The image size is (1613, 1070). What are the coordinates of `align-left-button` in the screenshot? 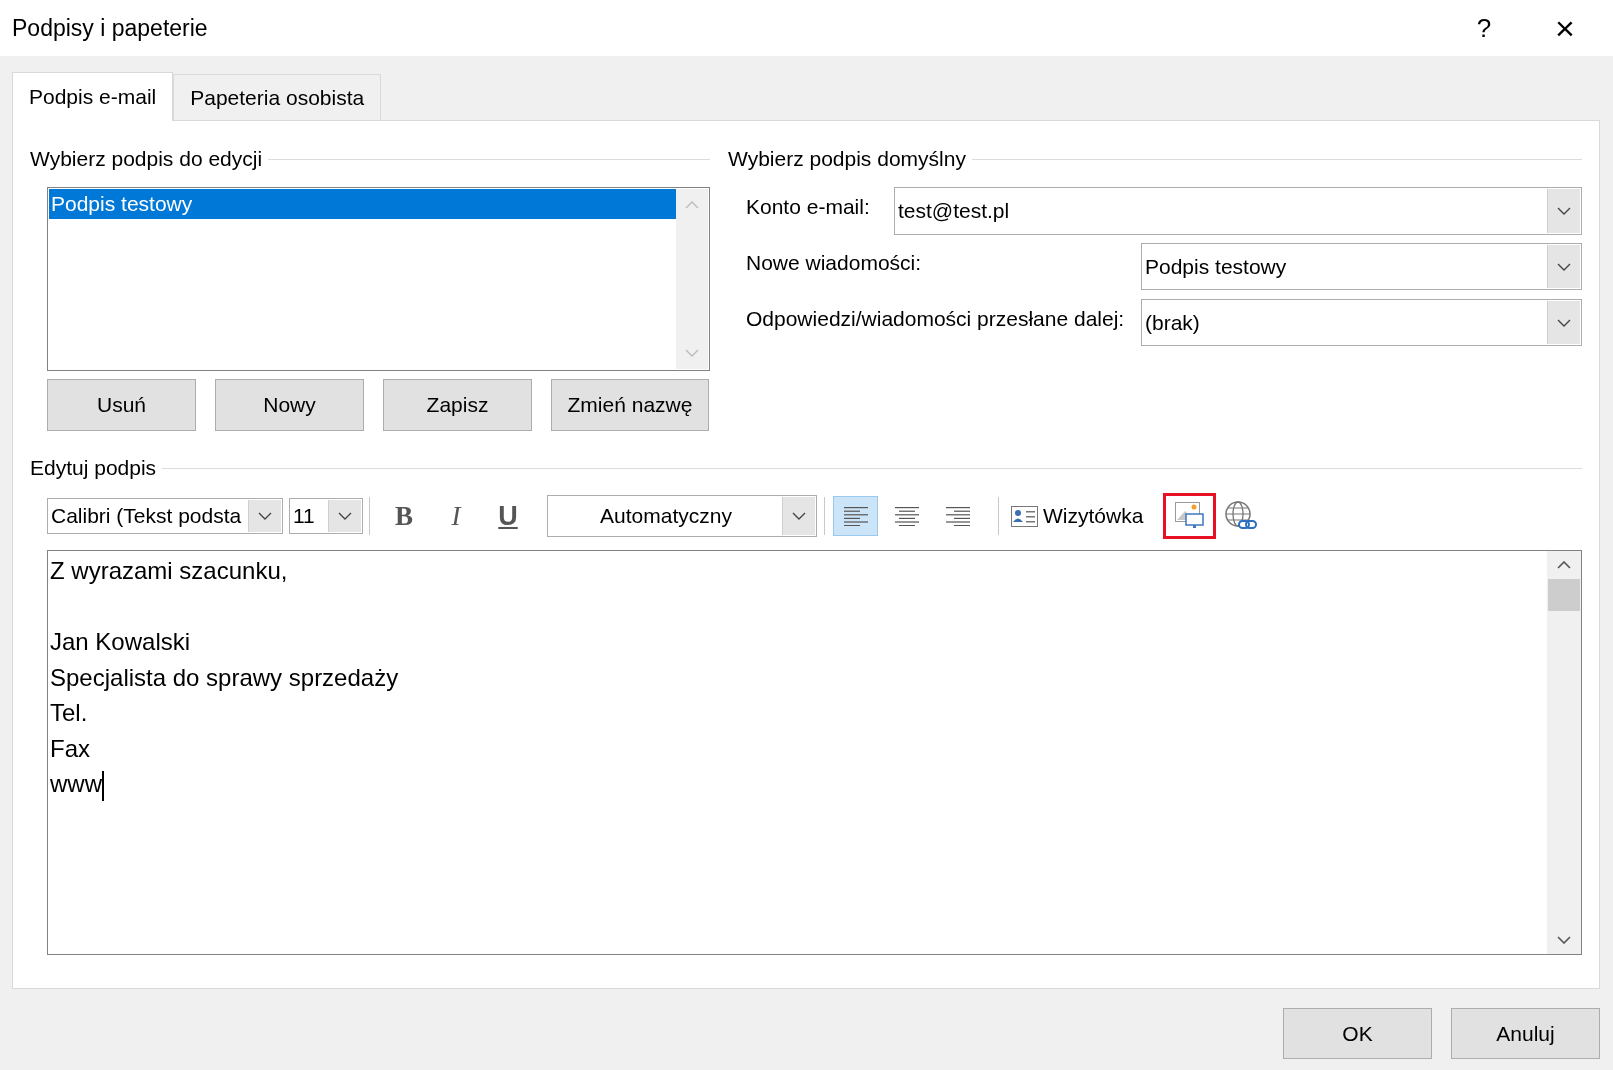 It's located at (855, 516).